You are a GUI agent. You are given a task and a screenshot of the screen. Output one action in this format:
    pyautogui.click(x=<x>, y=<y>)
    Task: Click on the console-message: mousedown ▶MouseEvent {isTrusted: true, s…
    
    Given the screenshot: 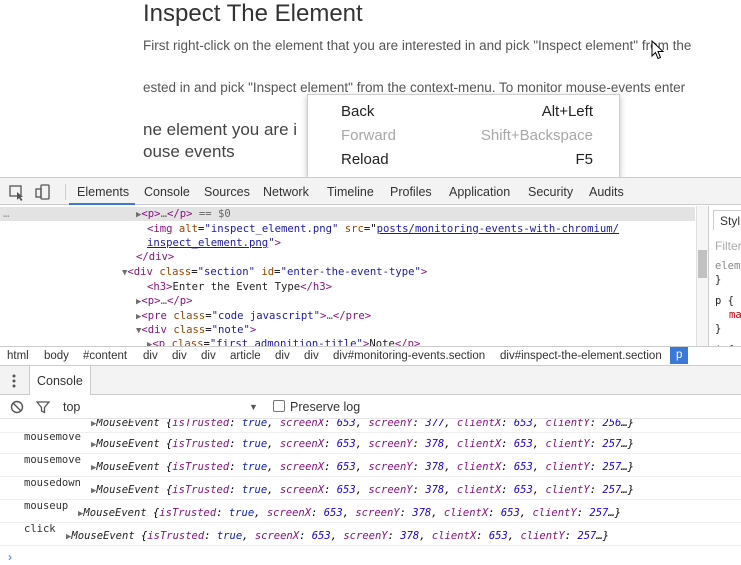 What is the action you would take?
    pyautogui.click(x=370, y=488)
    